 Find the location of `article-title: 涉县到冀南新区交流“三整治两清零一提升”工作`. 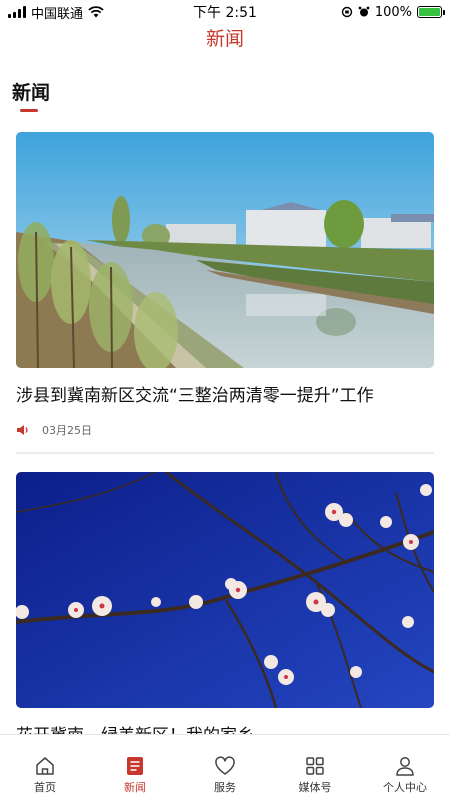

article-title: 涉县到冀南新区交流“三整治两清零一提升”工作 is located at coordinates (225, 396).